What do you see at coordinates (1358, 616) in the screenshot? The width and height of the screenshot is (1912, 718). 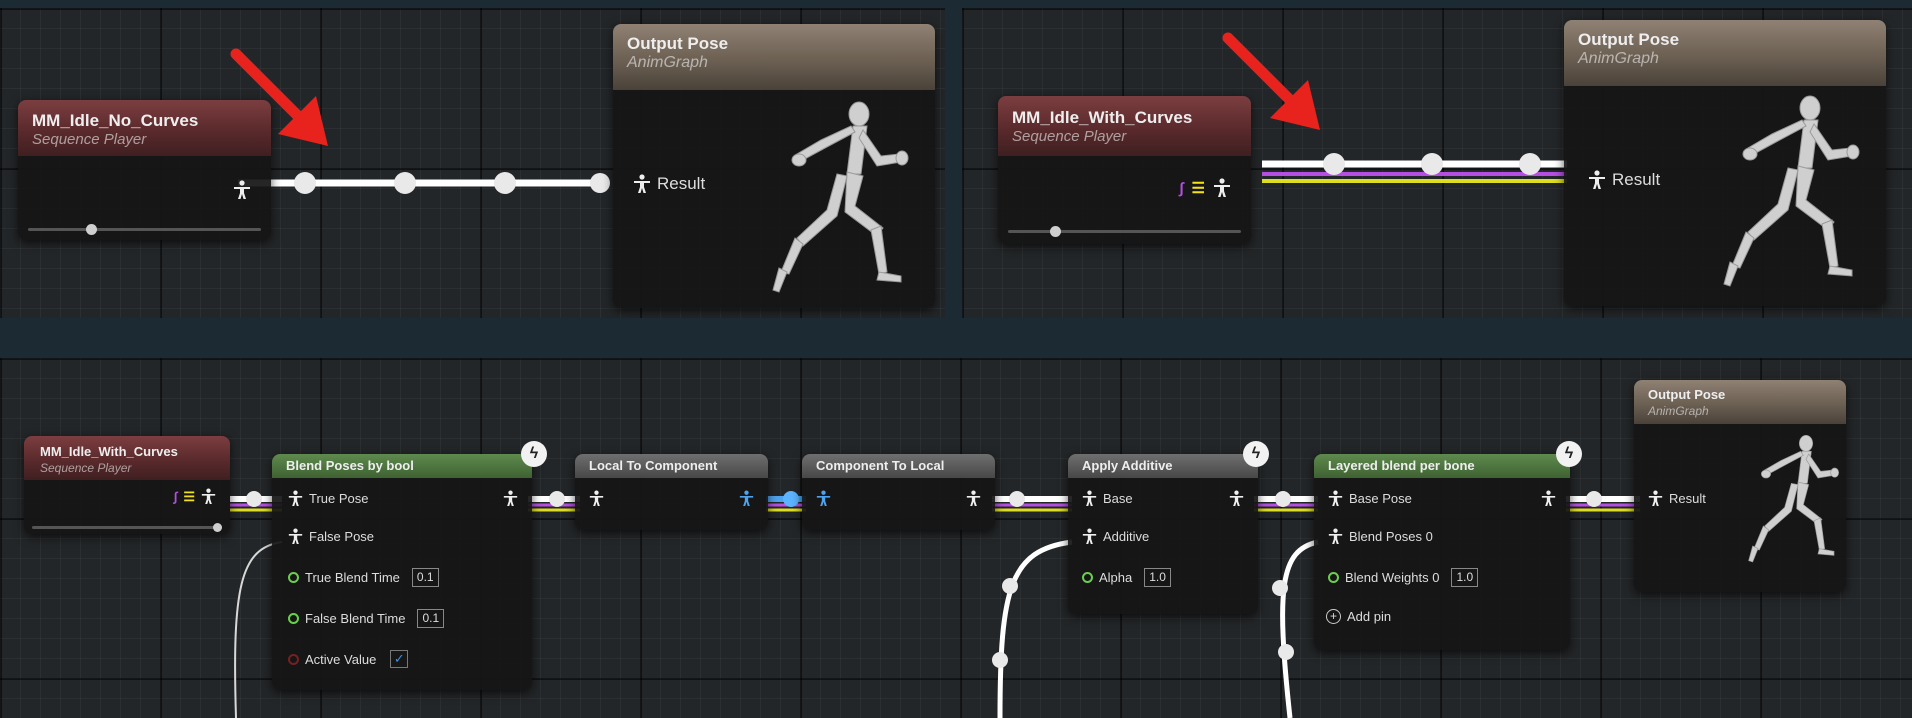 I see `add-pin-button: + Add pin` at bounding box center [1358, 616].